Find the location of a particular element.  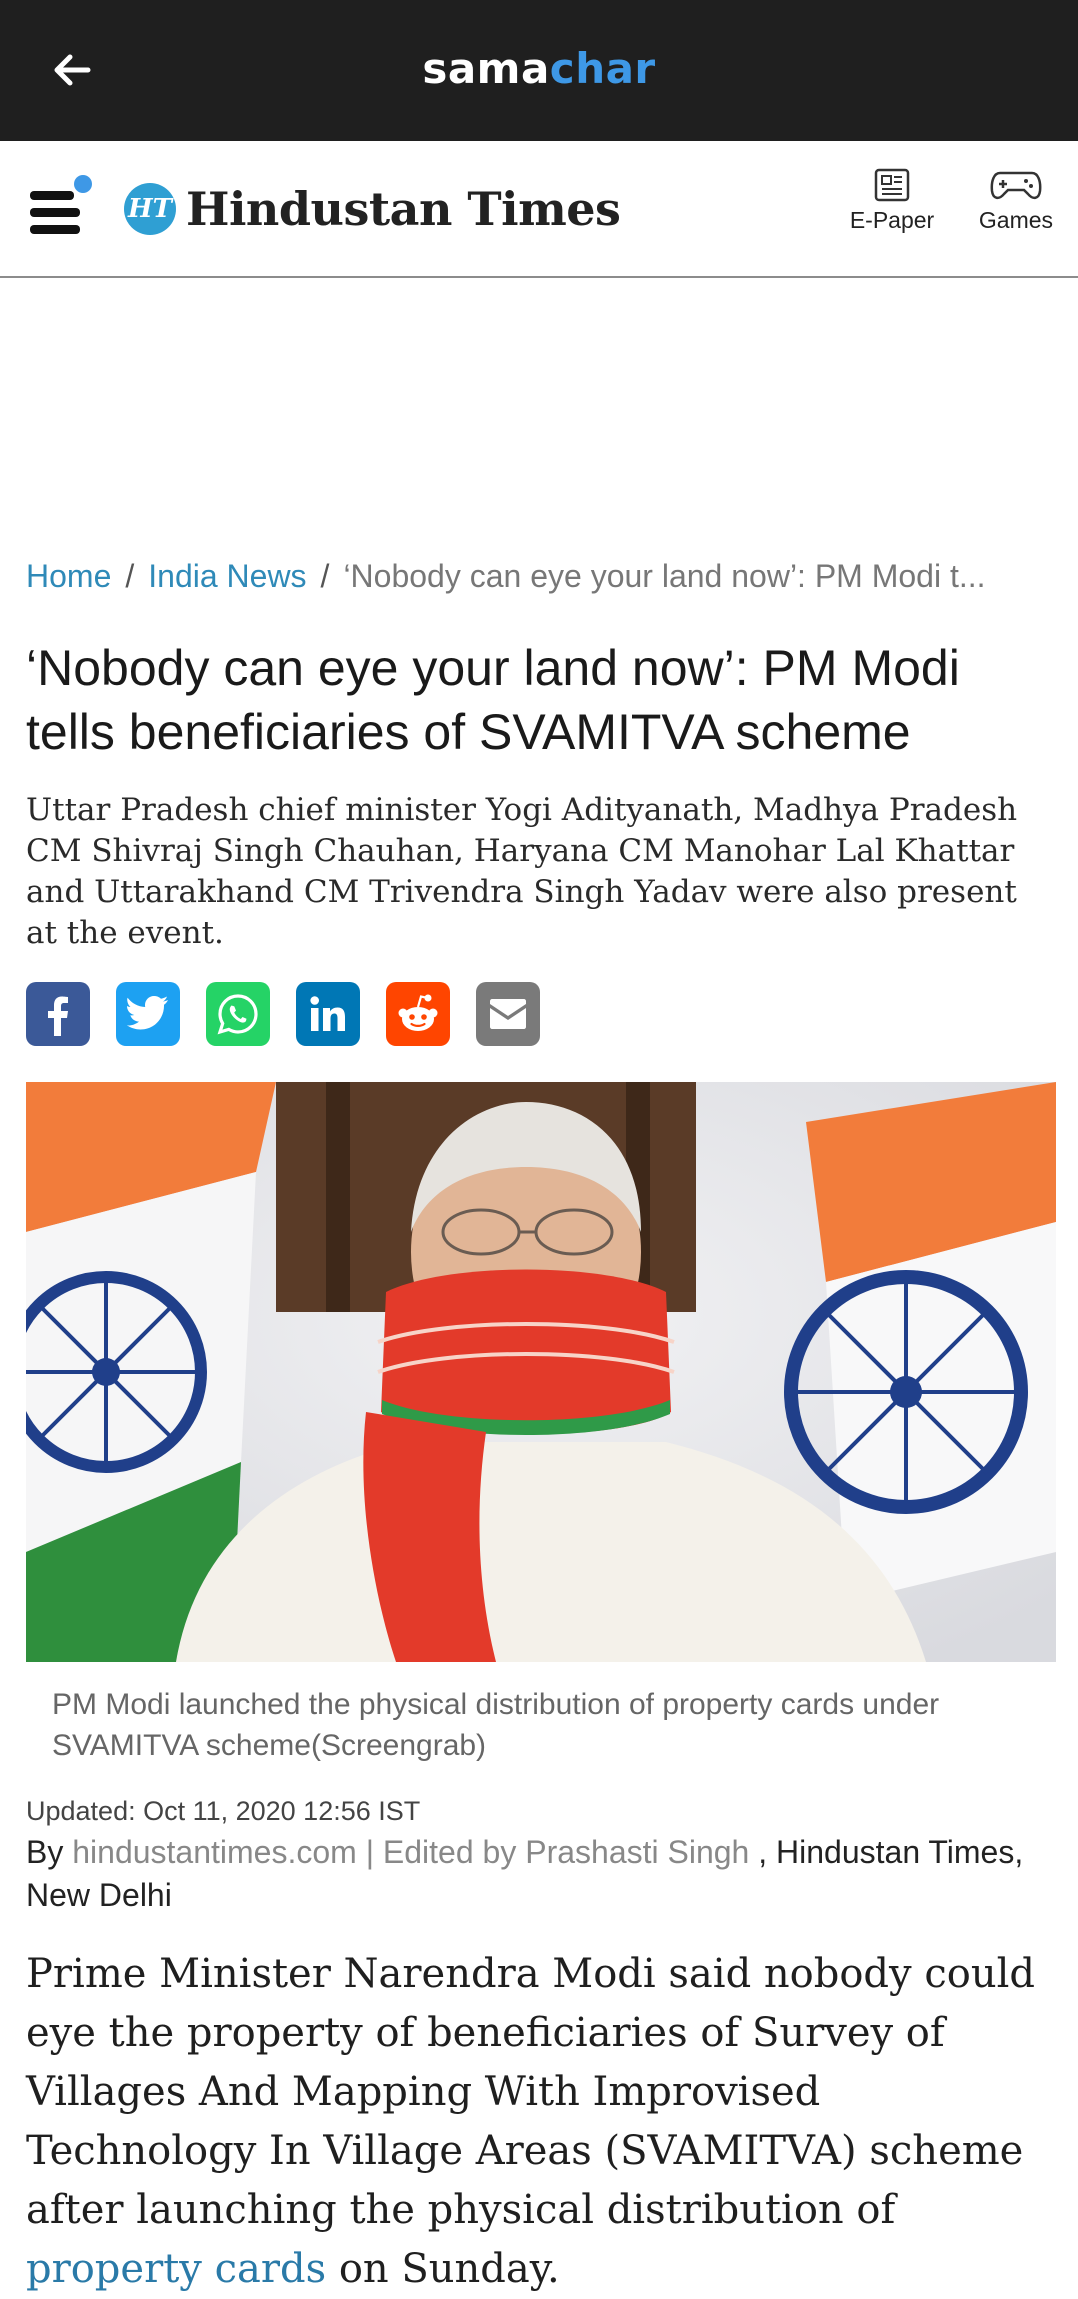

whatsapp-icon is located at coordinates (237, 1014).